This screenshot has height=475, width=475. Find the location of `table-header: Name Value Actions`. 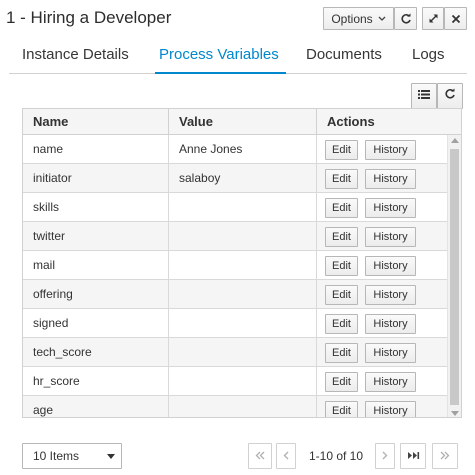

table-header: Name Value Actions is located at coordinates (242, 122).